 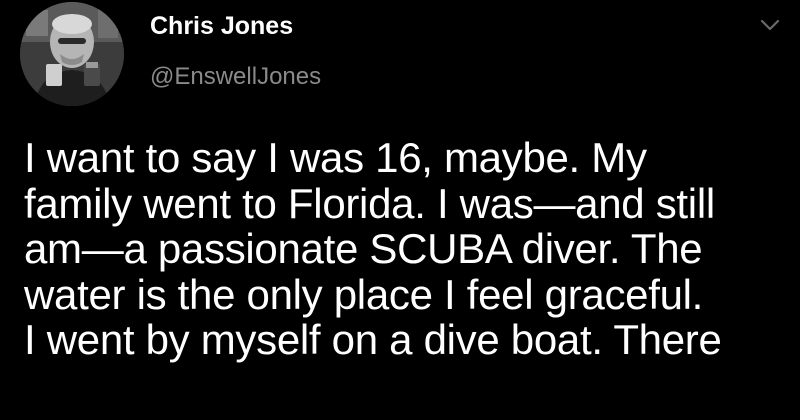 What do you see at coordinates (364, 294) in the screenshot?
I see `tweet-text-line: water is the only place I feel graceful.` at bounding box center [364, 294].